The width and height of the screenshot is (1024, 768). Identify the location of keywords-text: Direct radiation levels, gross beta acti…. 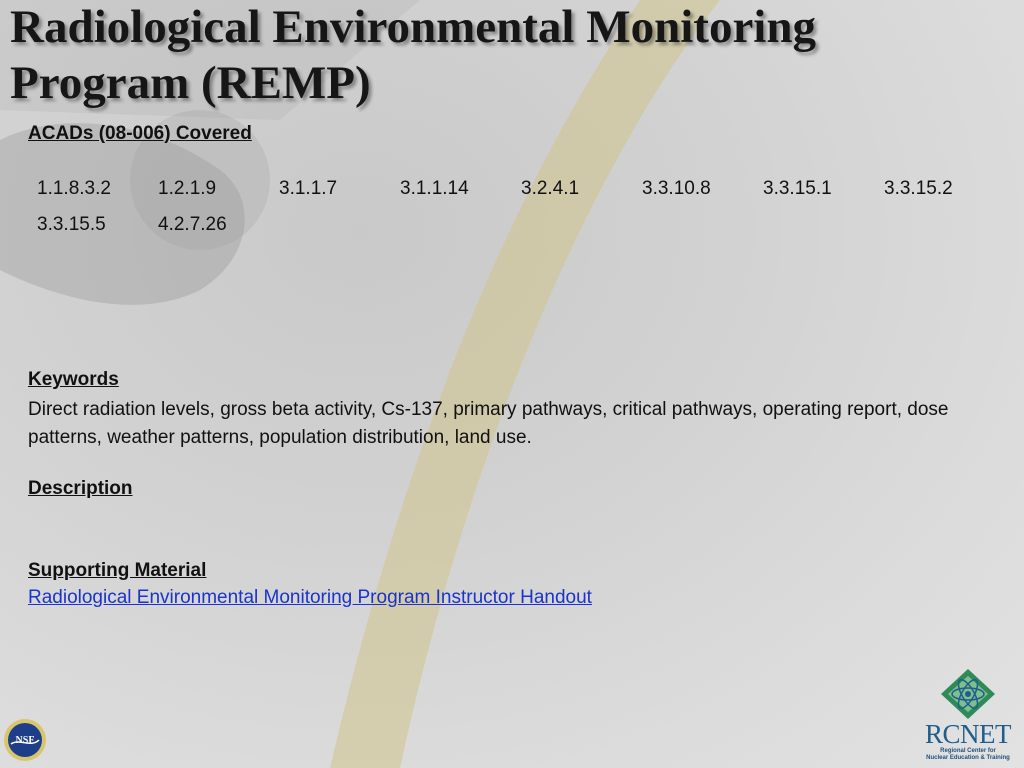
(488, 423).